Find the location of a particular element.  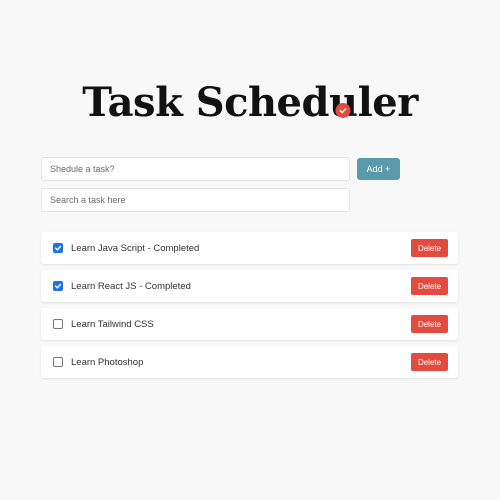

page-title: Task Scheduler is located at coordinates (250, 103).